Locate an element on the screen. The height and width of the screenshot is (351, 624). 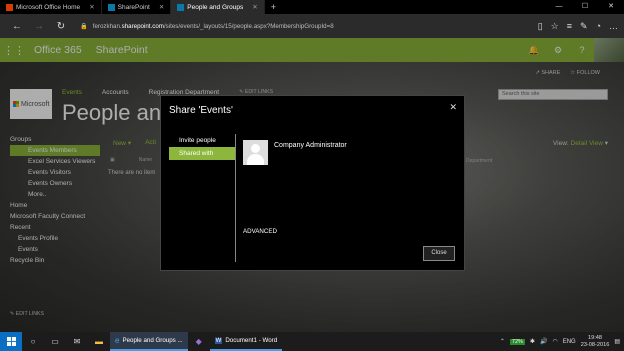
refresh-icon: ↻ is located at coordinates (61, 26).